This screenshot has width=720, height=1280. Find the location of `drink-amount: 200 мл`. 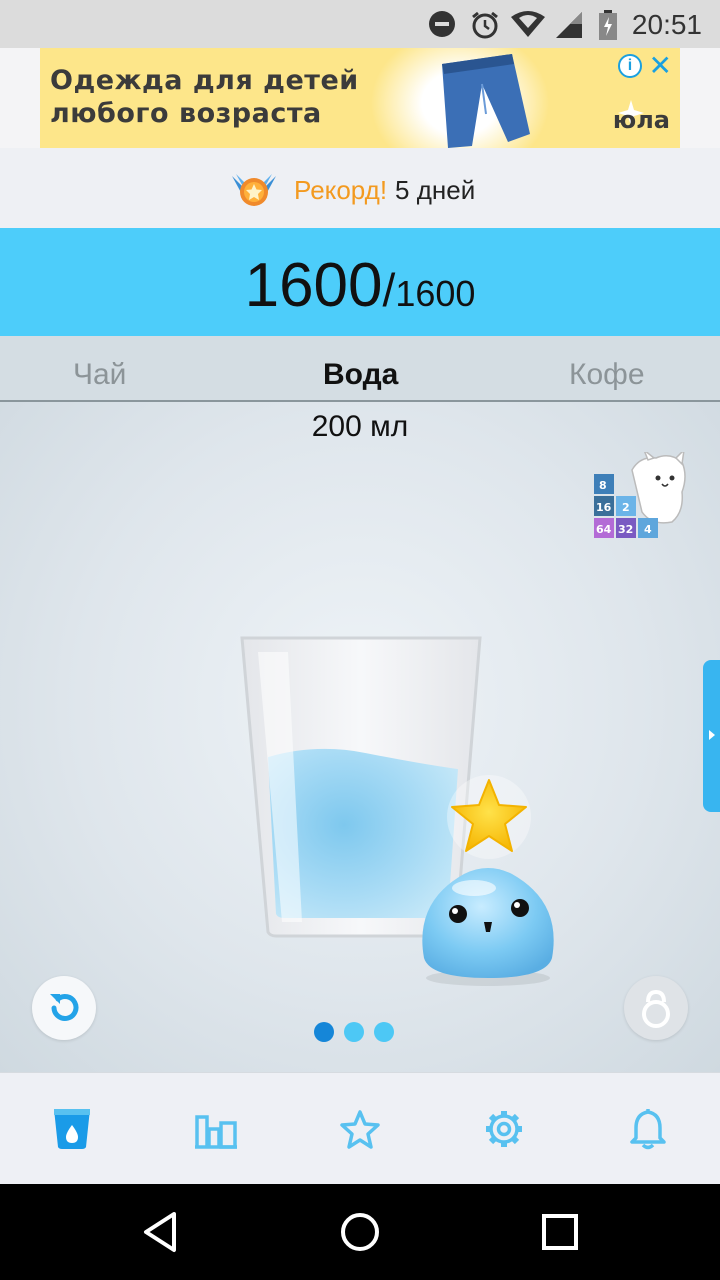

drink-amount: 200 мл is located at coordinates (360, 426).